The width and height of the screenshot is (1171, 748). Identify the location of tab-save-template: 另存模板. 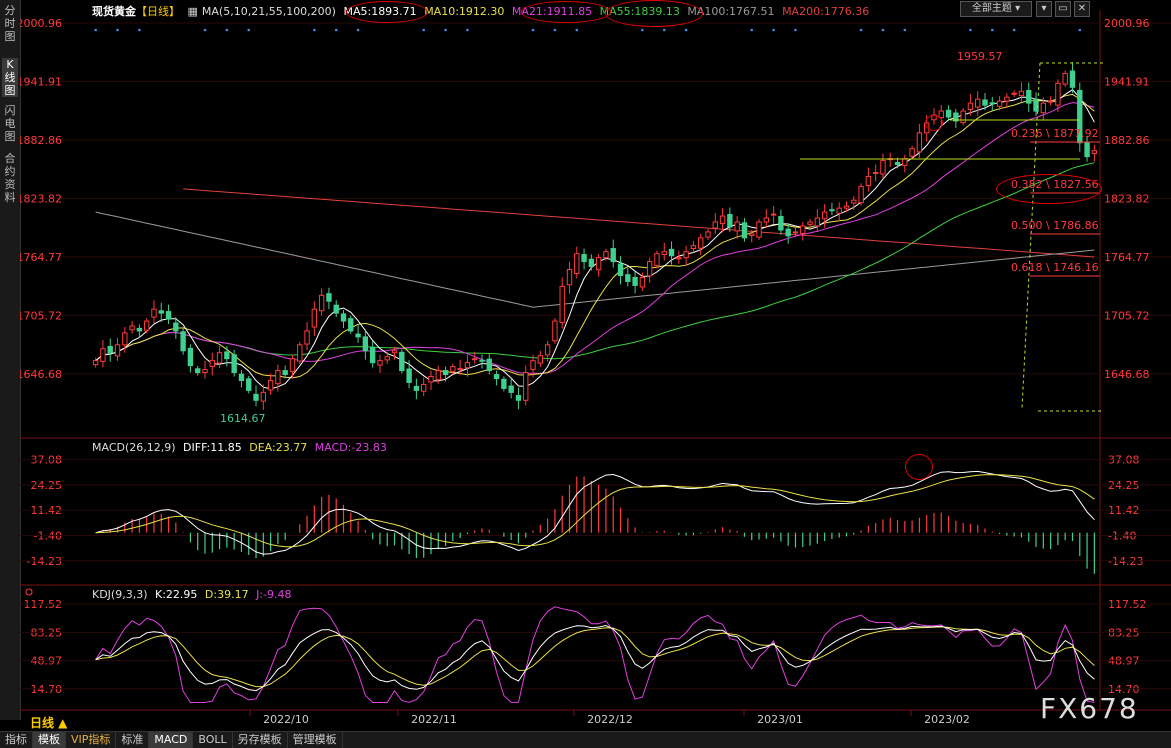
(260, 740).